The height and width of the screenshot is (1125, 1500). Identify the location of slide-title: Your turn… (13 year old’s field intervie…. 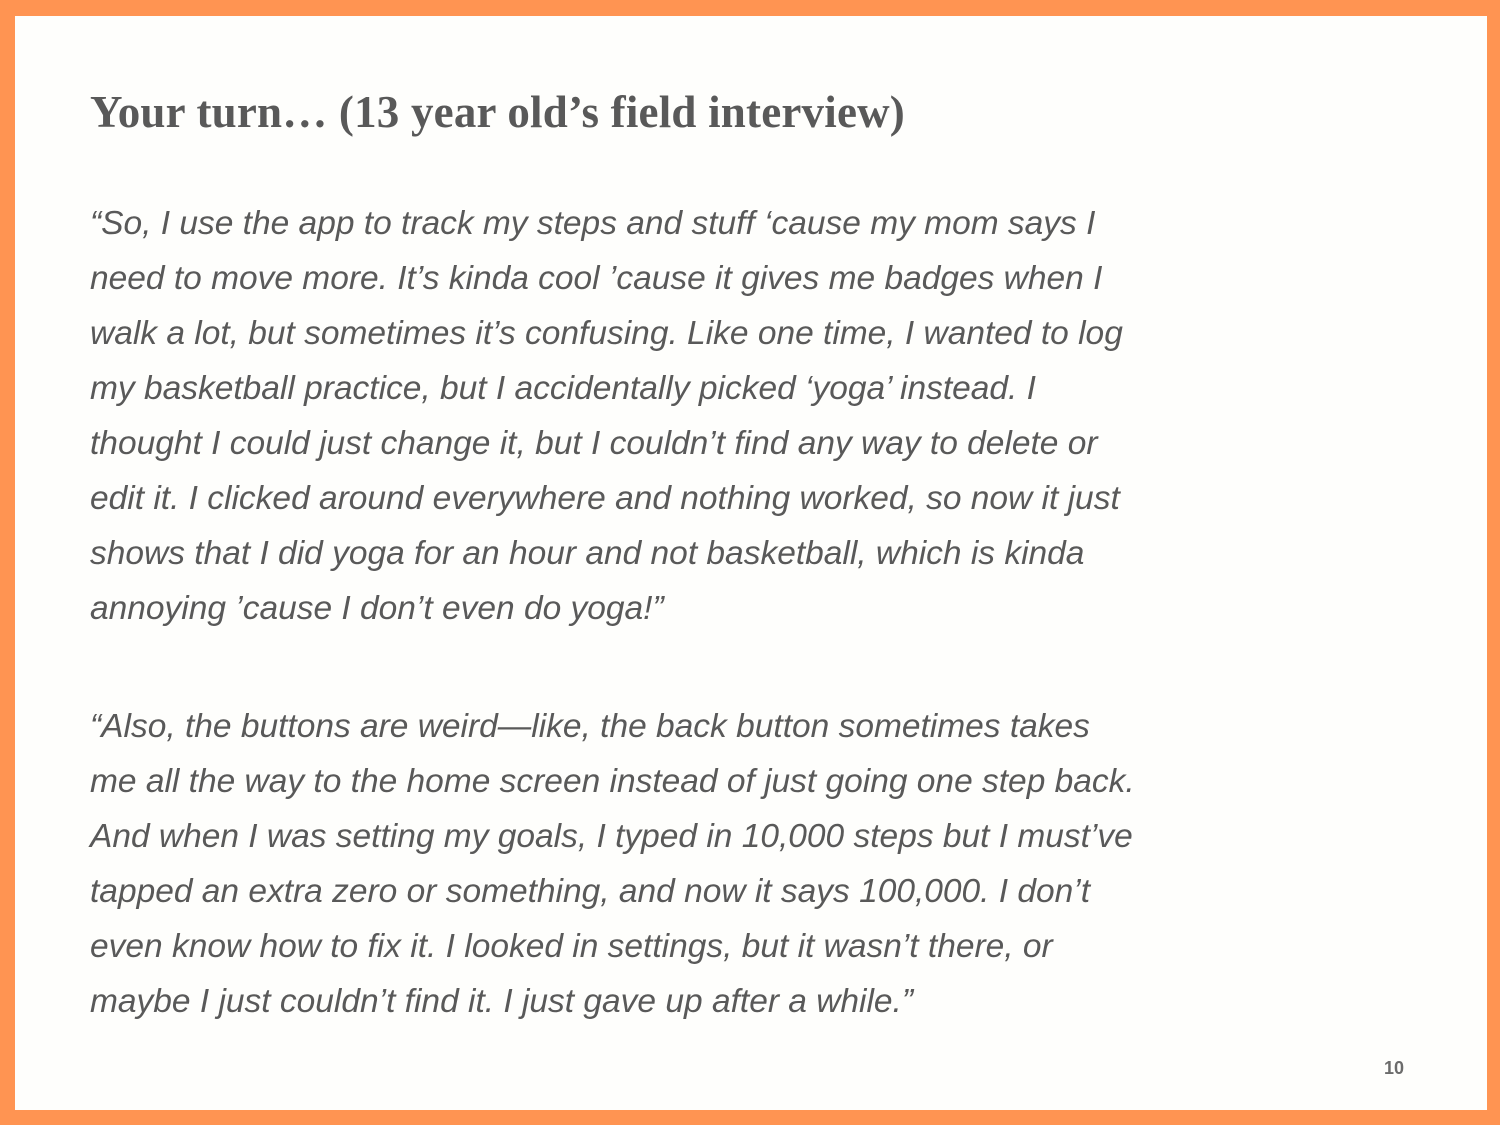
(497, 112).